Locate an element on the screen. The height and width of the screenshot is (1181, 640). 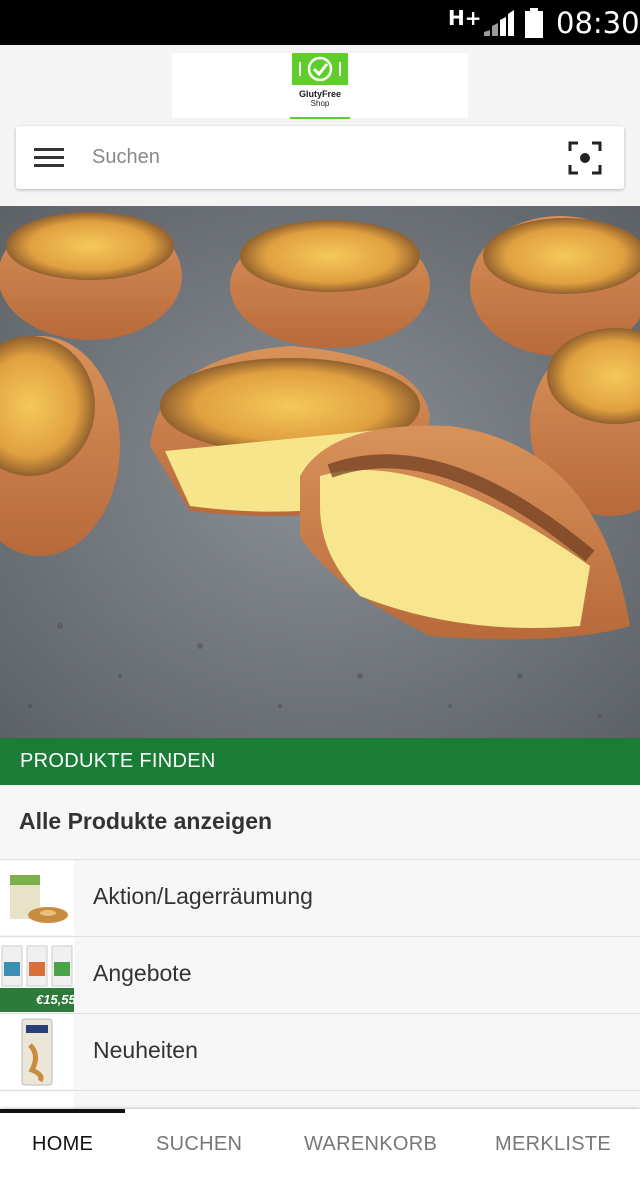
check-seal-icon is located at coordinates (320, 69).